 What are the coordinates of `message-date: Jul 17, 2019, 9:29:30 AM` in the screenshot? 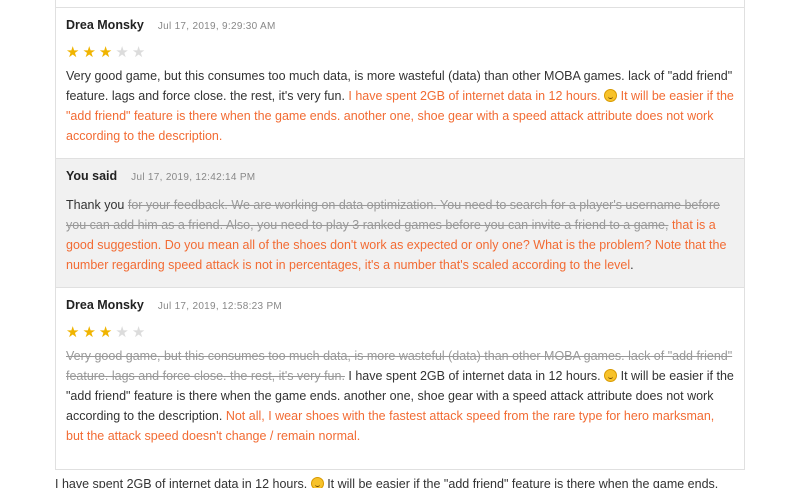 It's located at (216, 26).